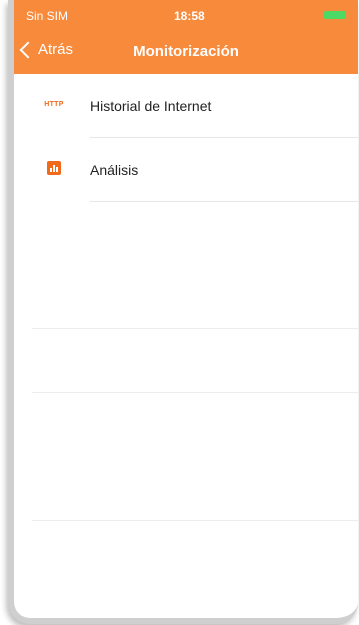  I want to click on carrier-label: Sin SIM, so click(47, 16).